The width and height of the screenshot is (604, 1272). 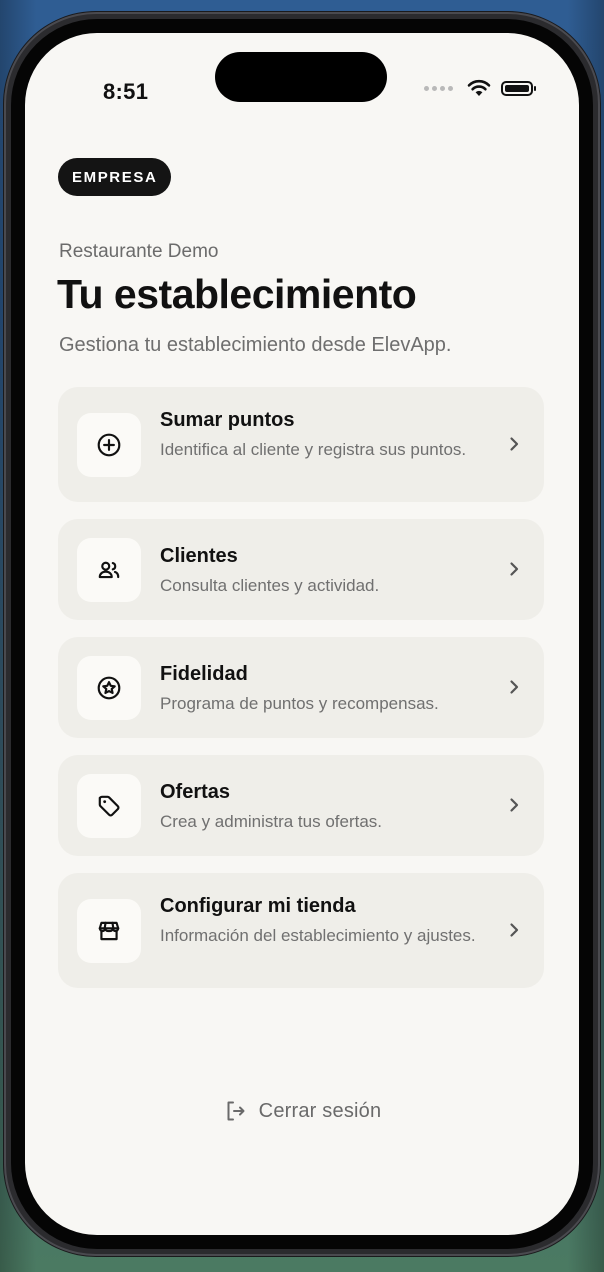 I want to click on card-text: Clientes Consulta clientes y actividad., so click(x=320, y=571).